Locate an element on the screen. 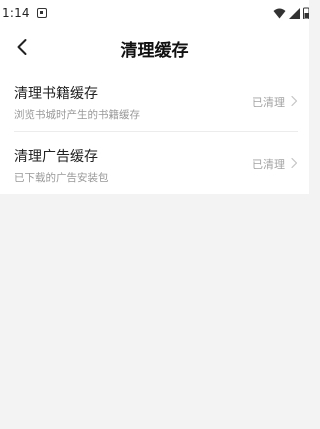 The height and width of the screenshot is (429, 320). header: 清理缓存 is located at coordinates (154, 48).